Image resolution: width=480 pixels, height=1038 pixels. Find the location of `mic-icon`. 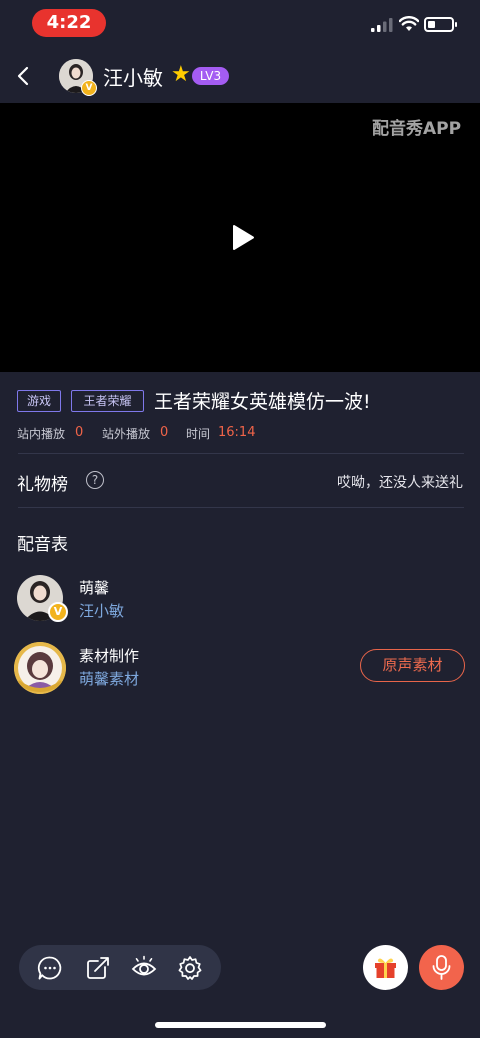

mic-icon is located at coordinates (441, 967).